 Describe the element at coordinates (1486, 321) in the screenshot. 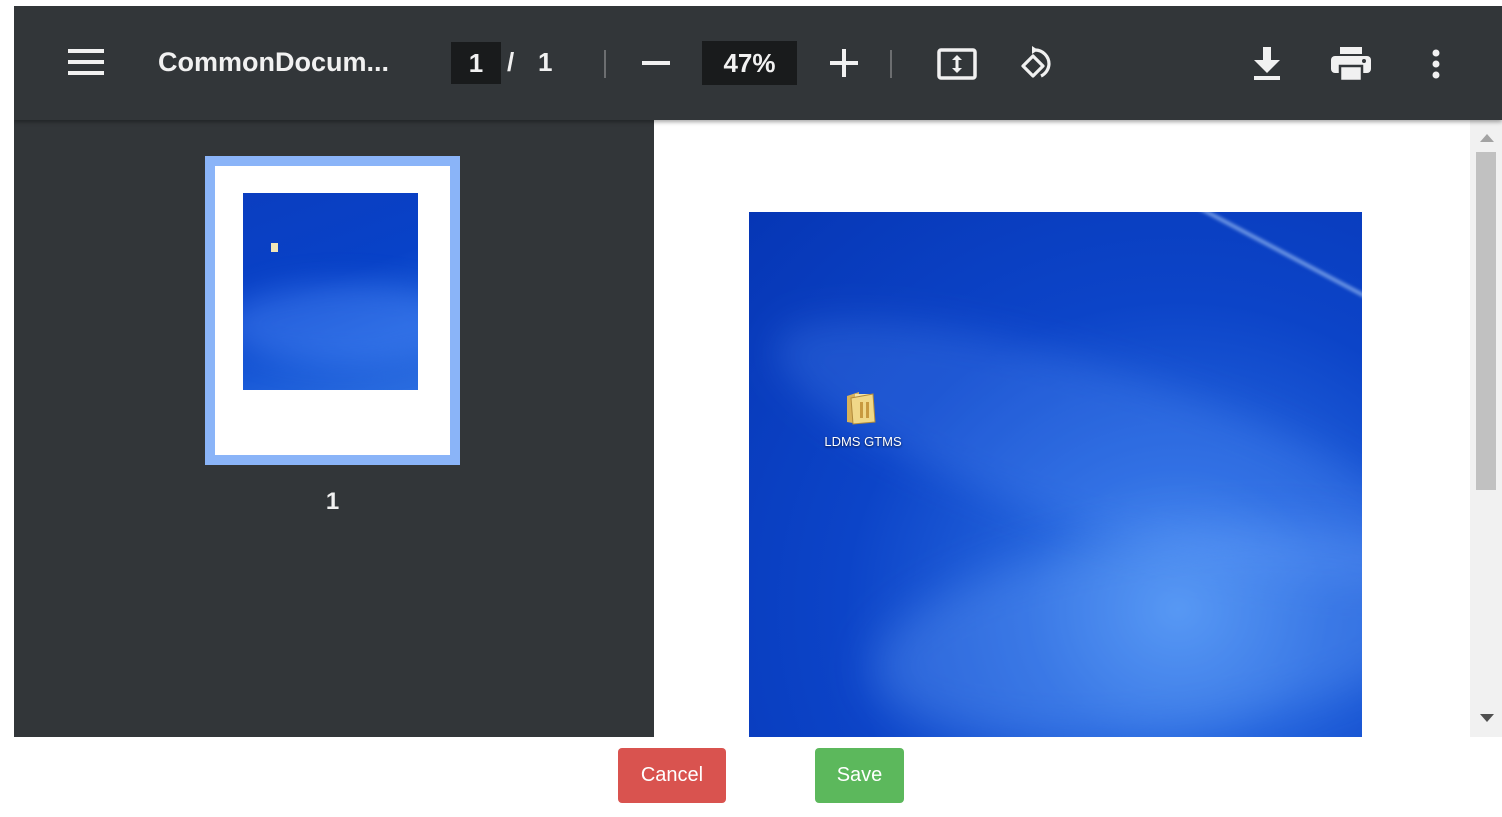

I see `scroll-thumb` at that location.